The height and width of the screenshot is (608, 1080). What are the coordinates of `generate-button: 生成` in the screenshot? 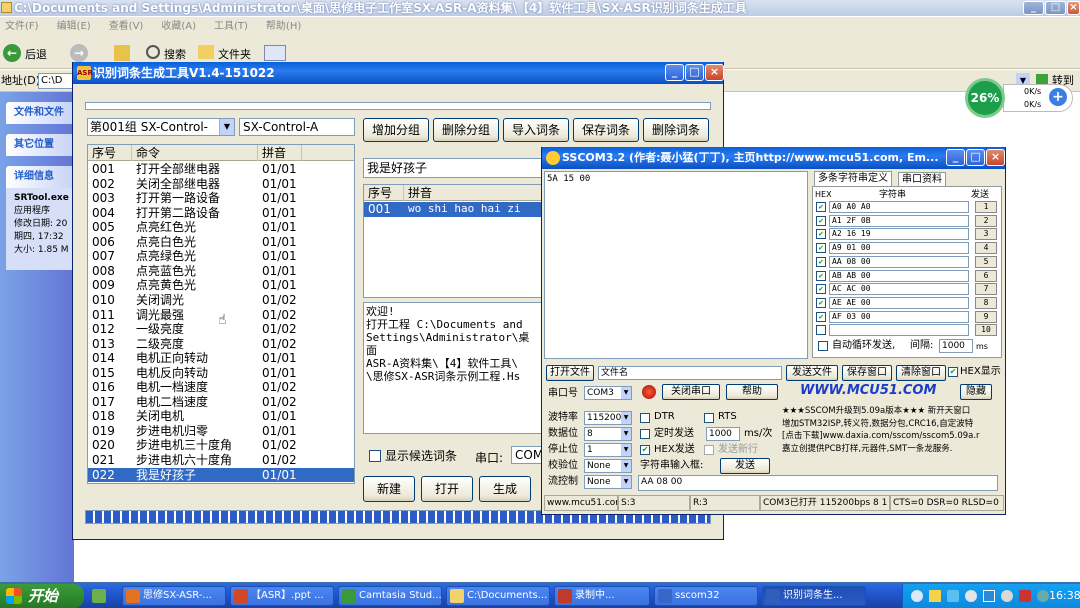 It's located at (505, 489).